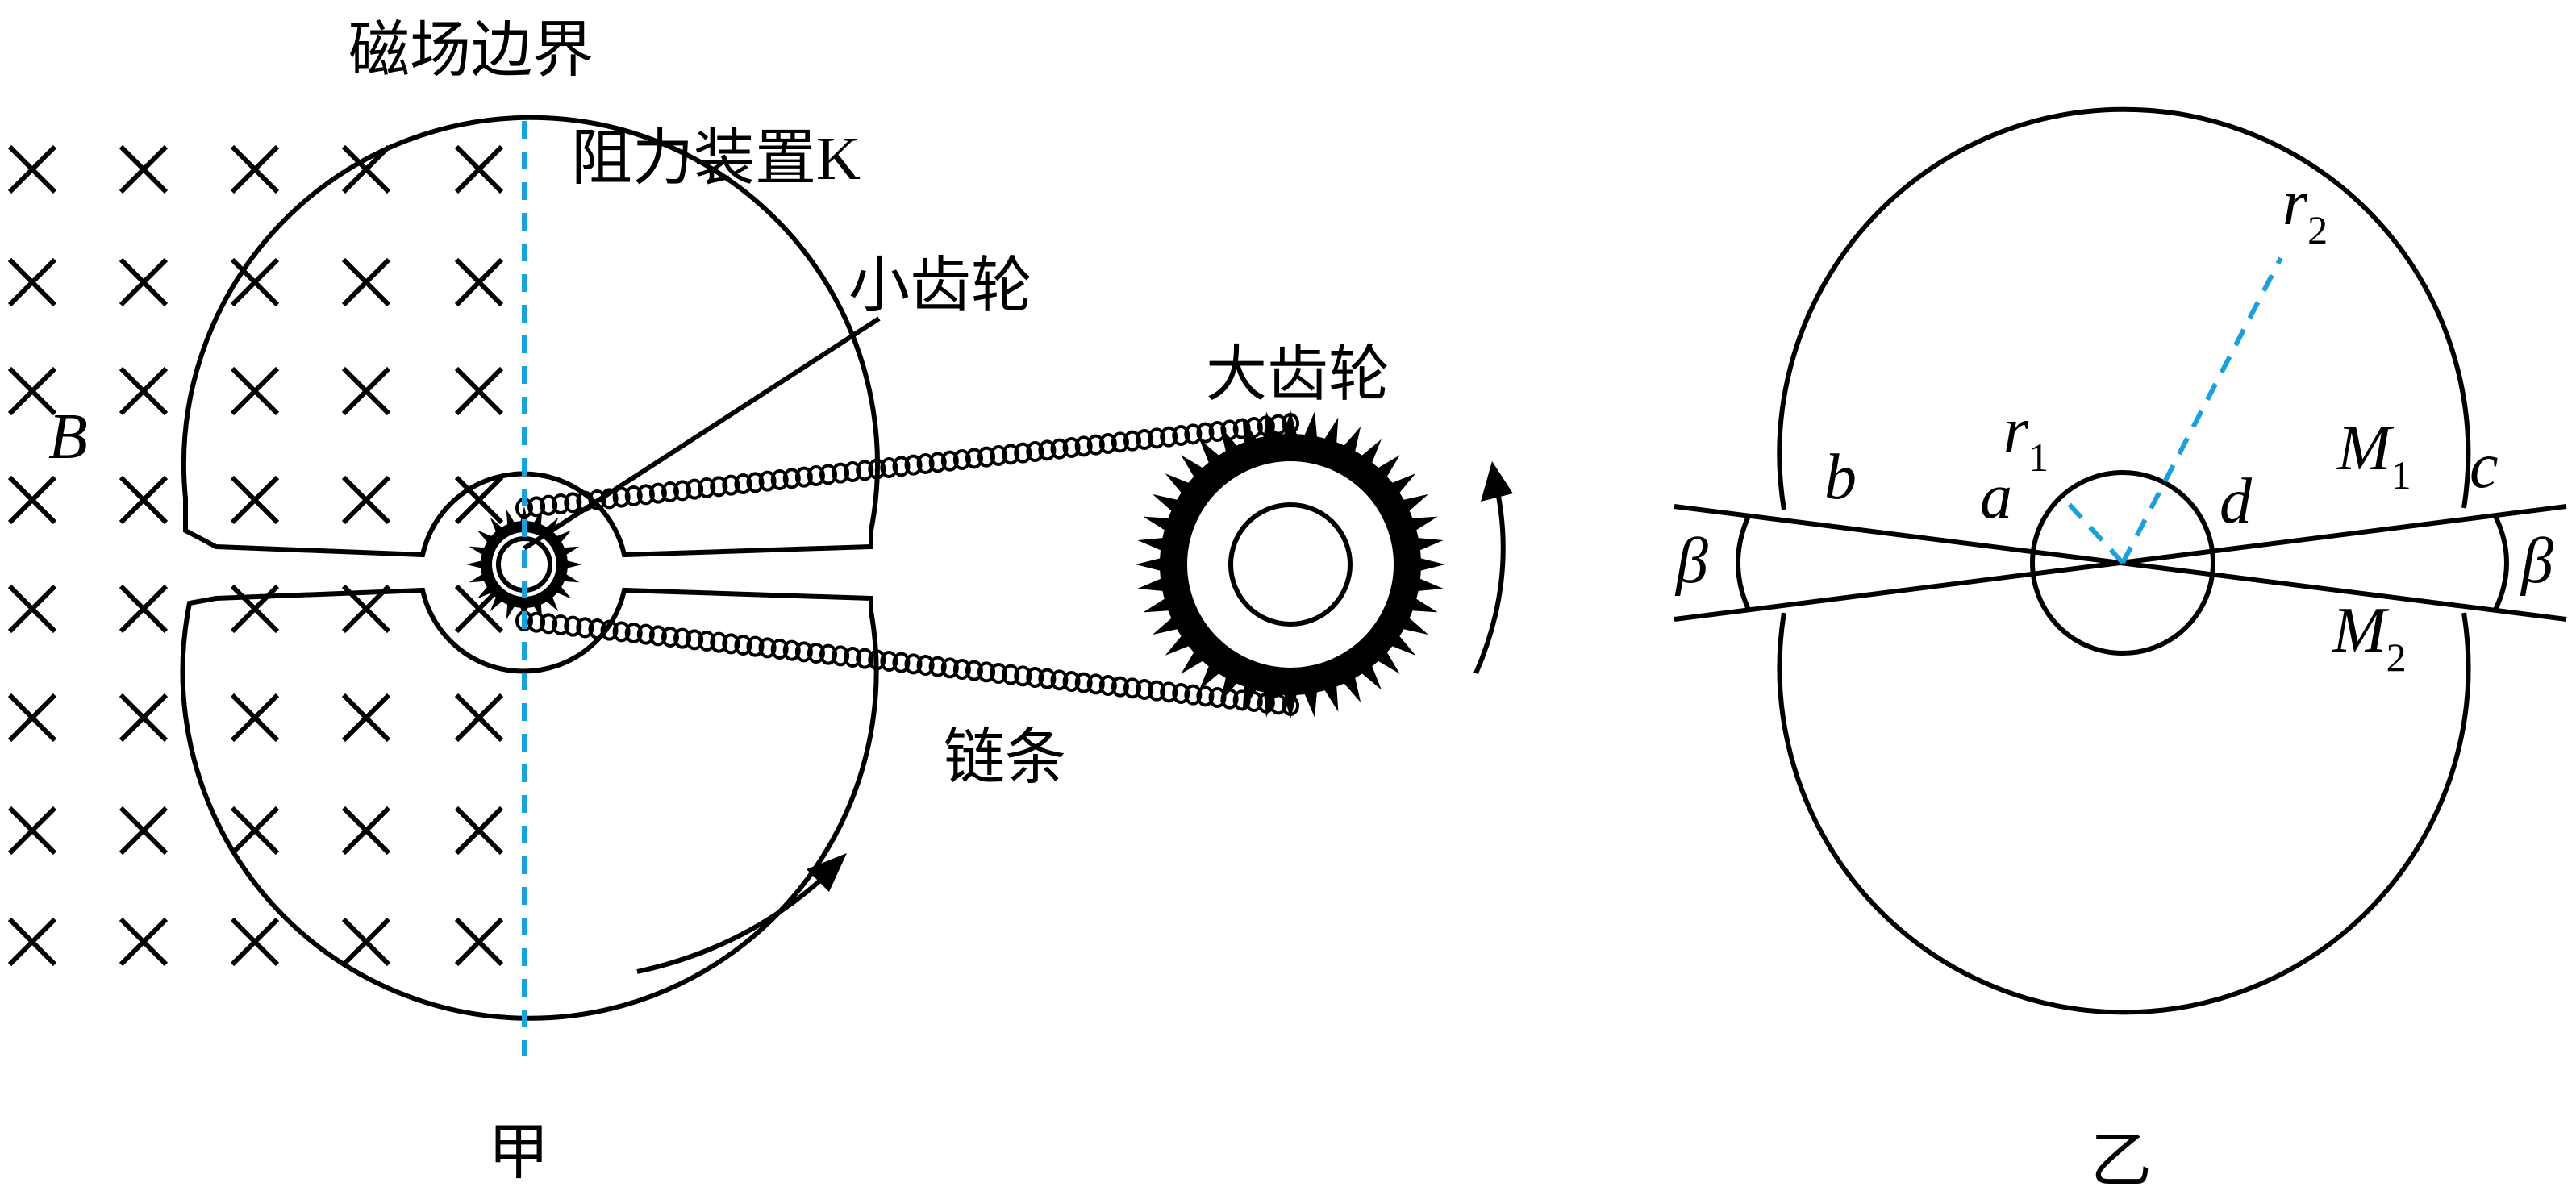  I want to click on angle-arc-left, so click(1743, 562).